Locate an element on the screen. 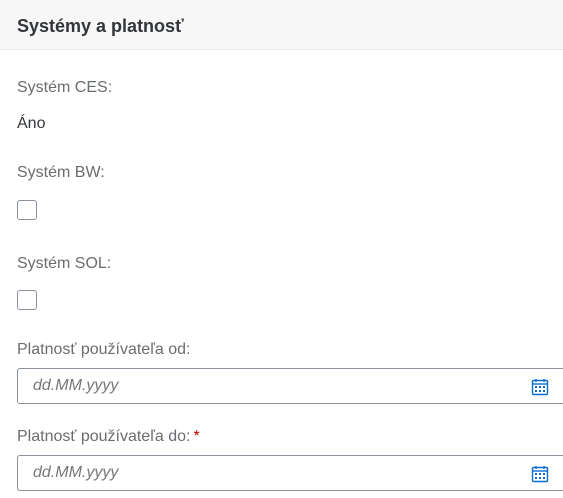 This screenshot has height=498, width=563. valid-to-placeholder: dd.MM.yyyy is located at coordinates (76, 472).